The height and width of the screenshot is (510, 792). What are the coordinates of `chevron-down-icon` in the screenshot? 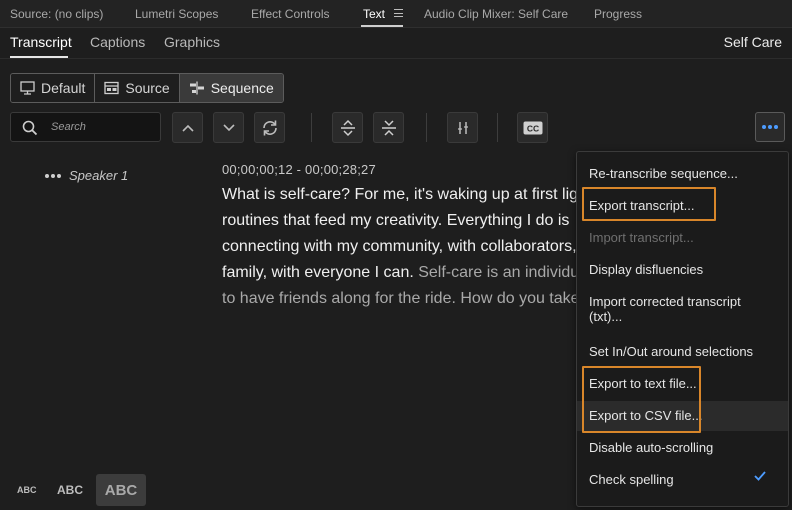 It's located at (228, 127).